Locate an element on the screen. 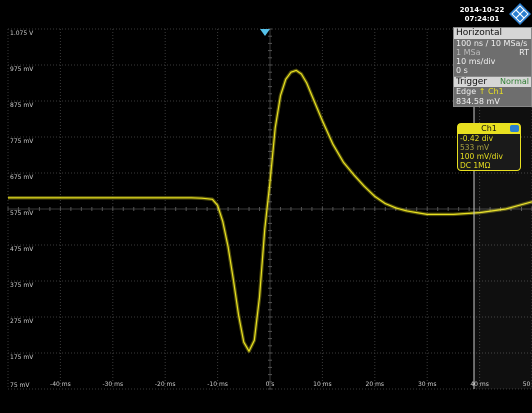 The height and width of the screenshot is (413, 532). y-tick-label: 575 mV is located at coordinates (22, 213).